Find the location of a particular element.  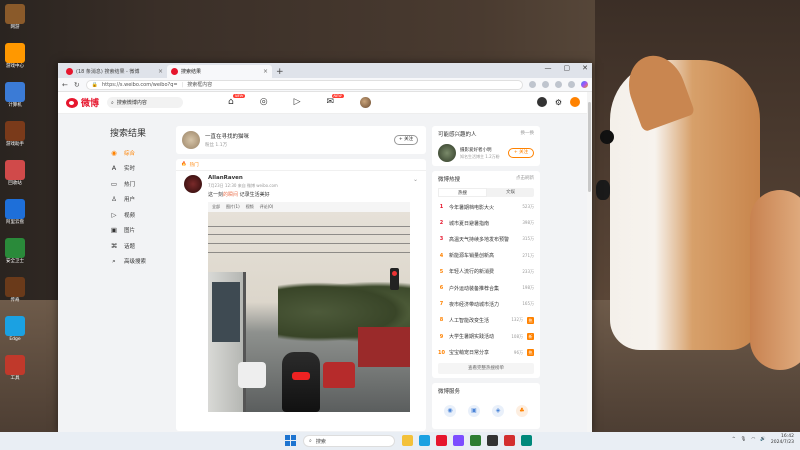

user-avatar is located at coordinates (191, 140).